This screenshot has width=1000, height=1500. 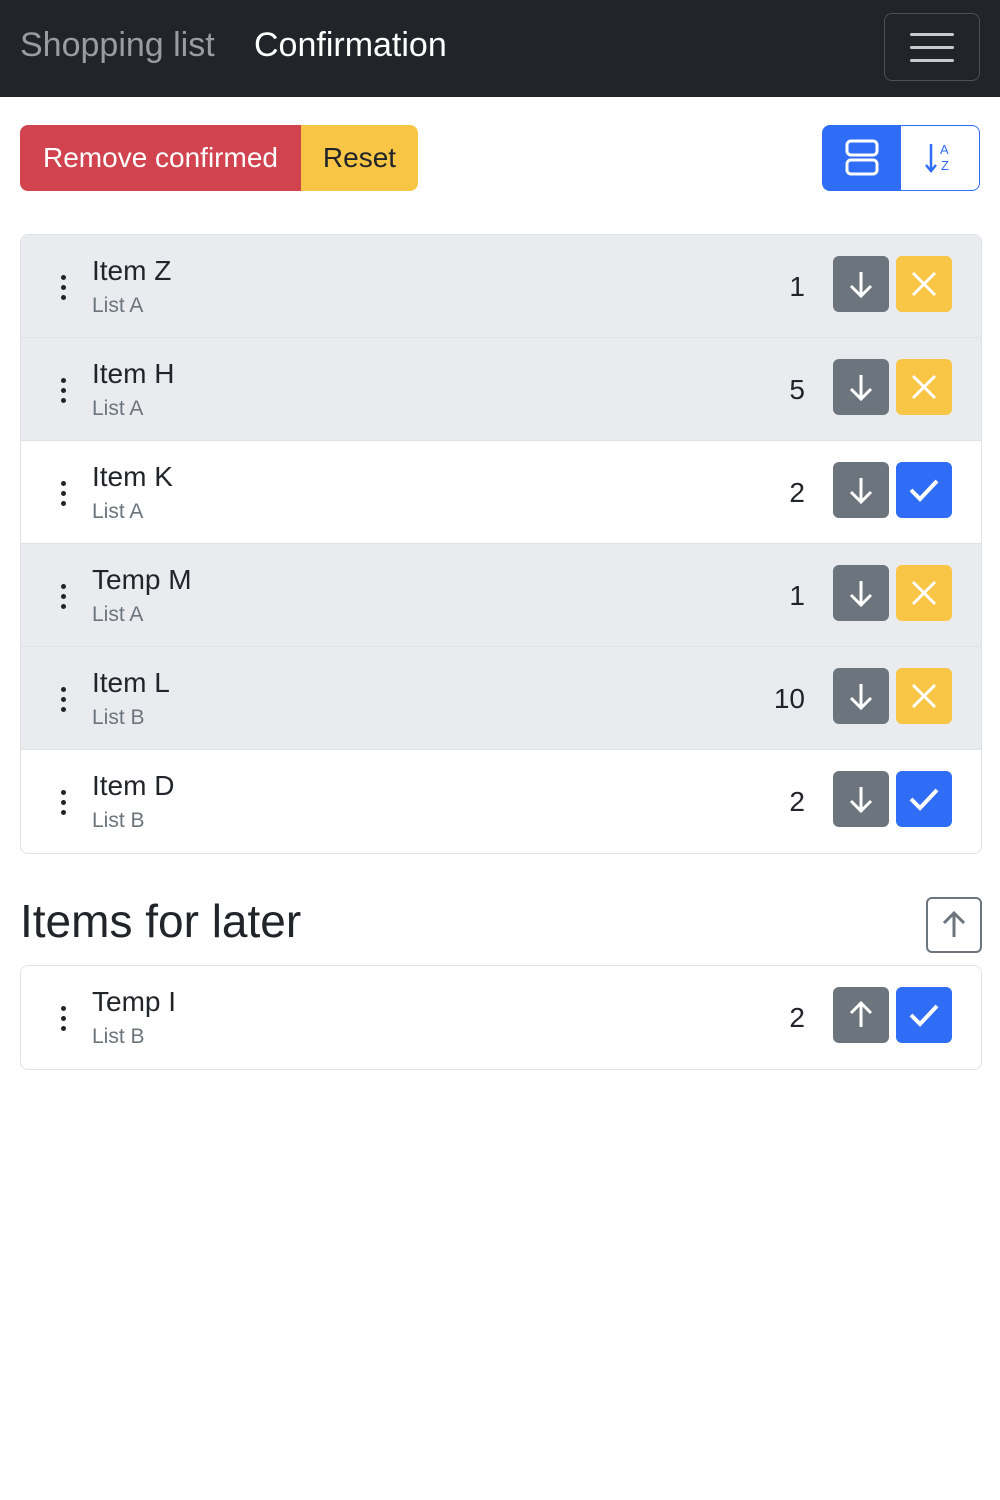 I want to click on rows-icon, so click(x=861, y=157).